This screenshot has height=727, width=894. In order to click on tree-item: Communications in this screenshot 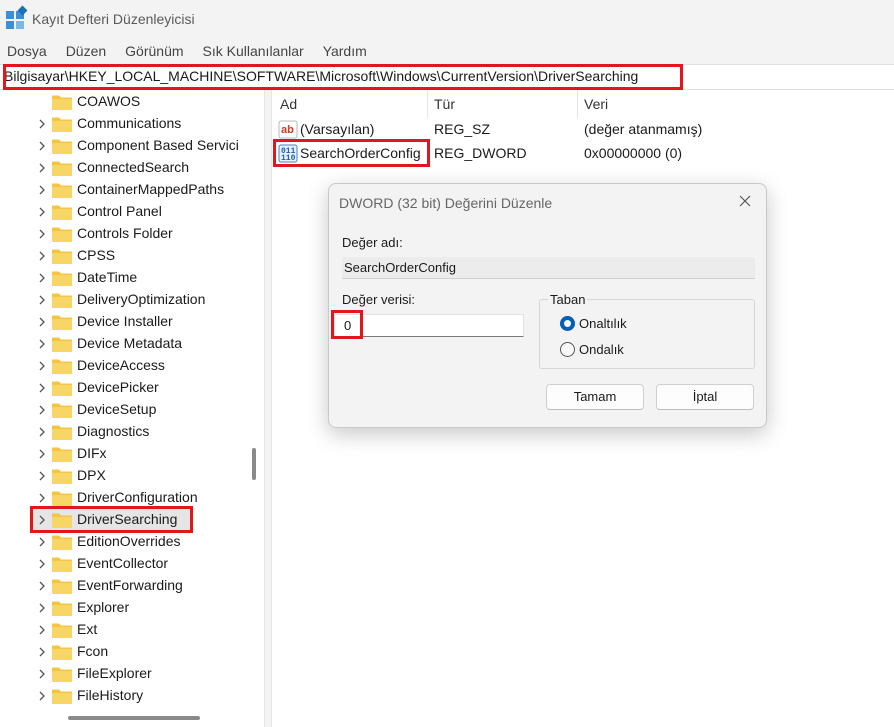, I will do `click(132, 124)`.